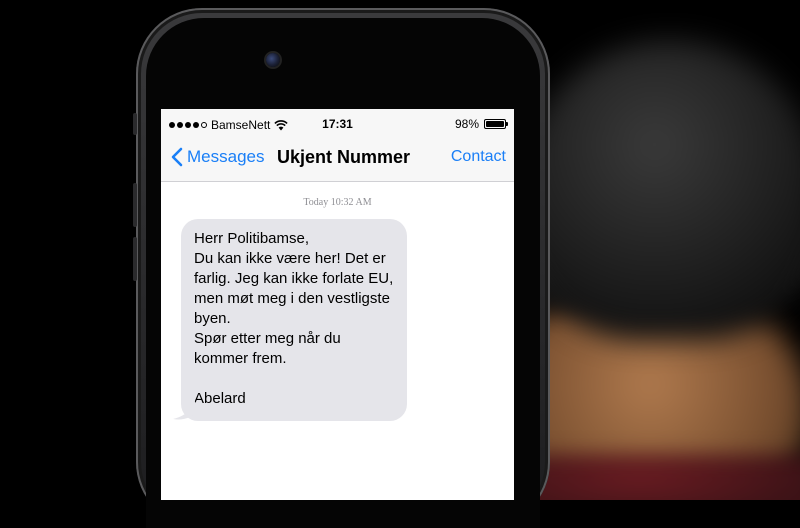  What do you see at coordinates (478, 157) in the screenshot?
I see `contact-button: Contact` at bounding box center [478, 157].